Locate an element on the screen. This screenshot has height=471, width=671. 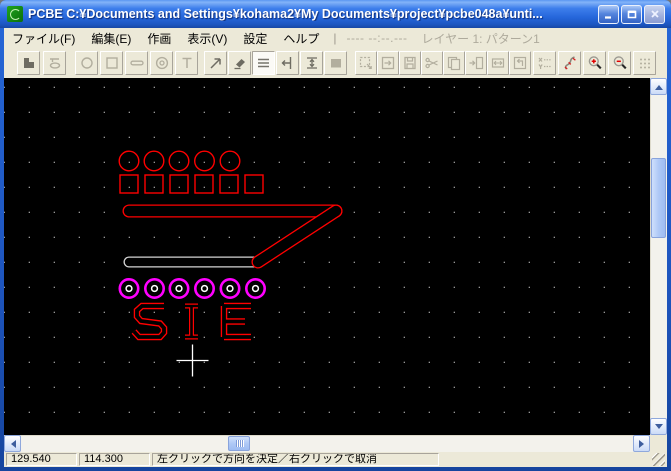
xy-input-button is located at coordinates (544, 63).